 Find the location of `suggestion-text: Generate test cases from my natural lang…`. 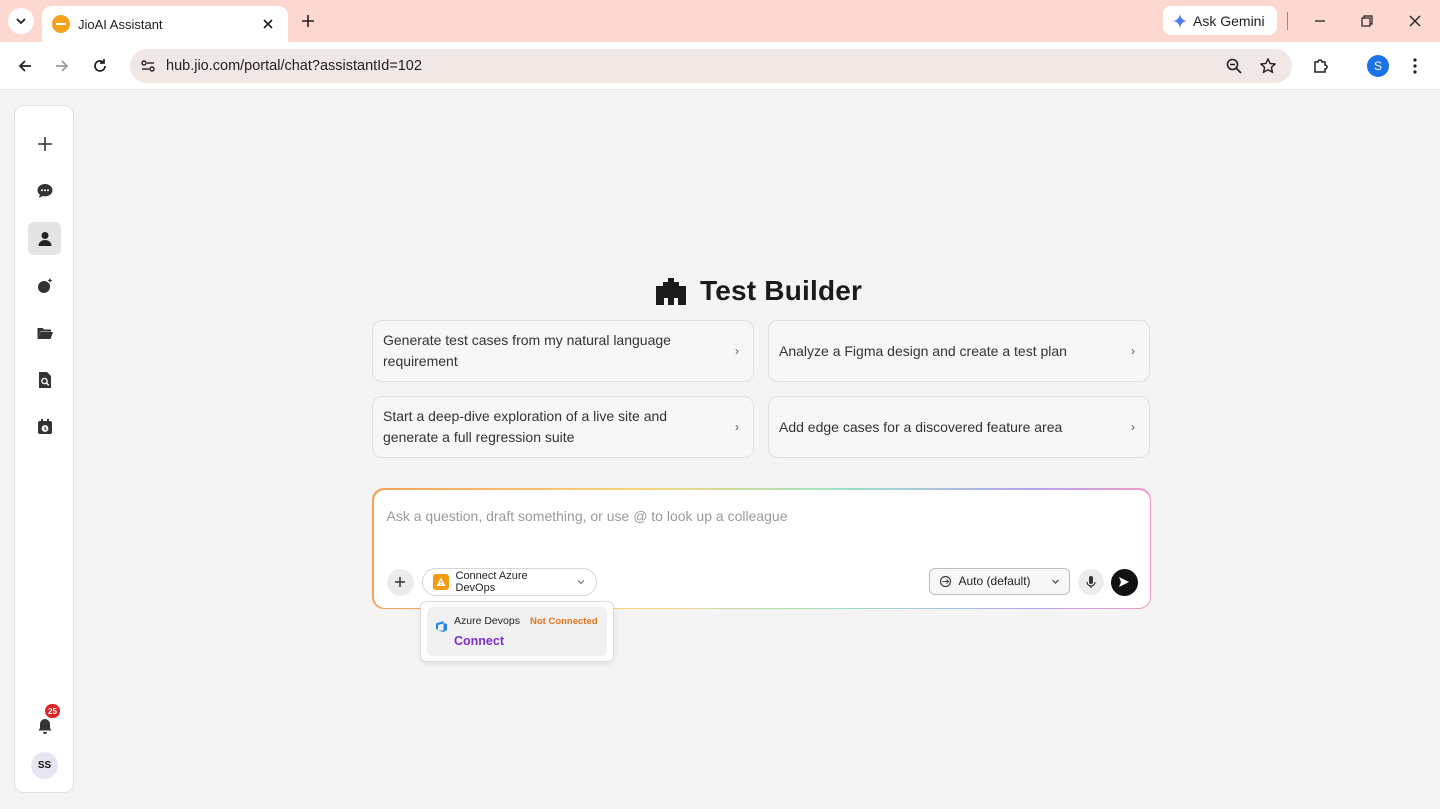

suggestion-text: Generate test cases from my natural lang… is located at coordinates (527, 350).